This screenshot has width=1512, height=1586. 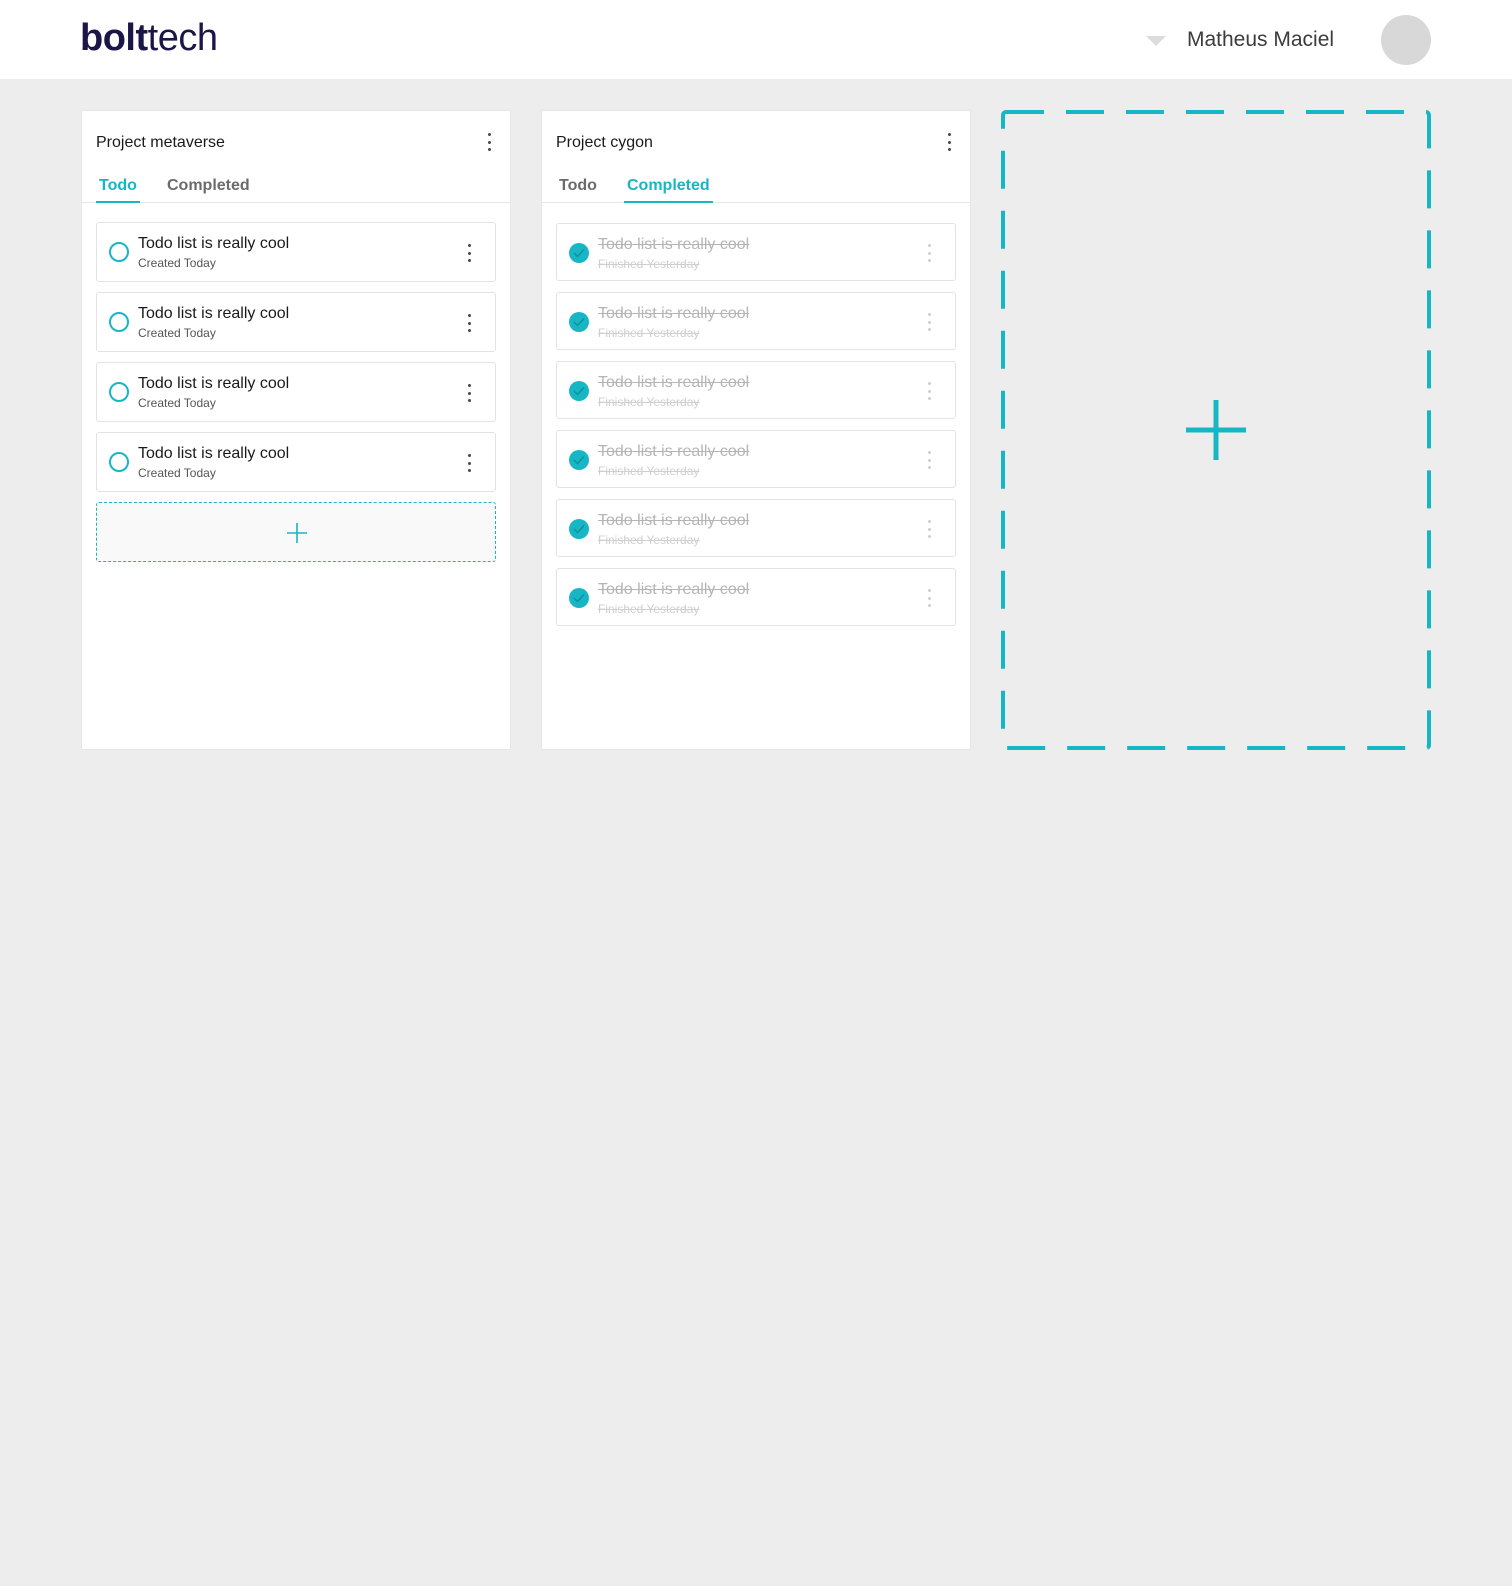 I want to click on bolttech-logo: bolttech, so click(x=149, y=38).